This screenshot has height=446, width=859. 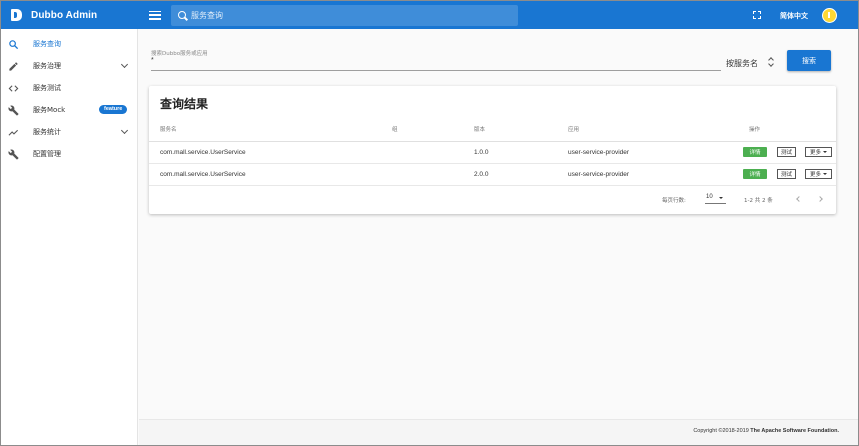 What do you see at coordinates (755, 130) in the screenshot?
I see `column-header-actions: 操作` at bounding box center [755, 130].